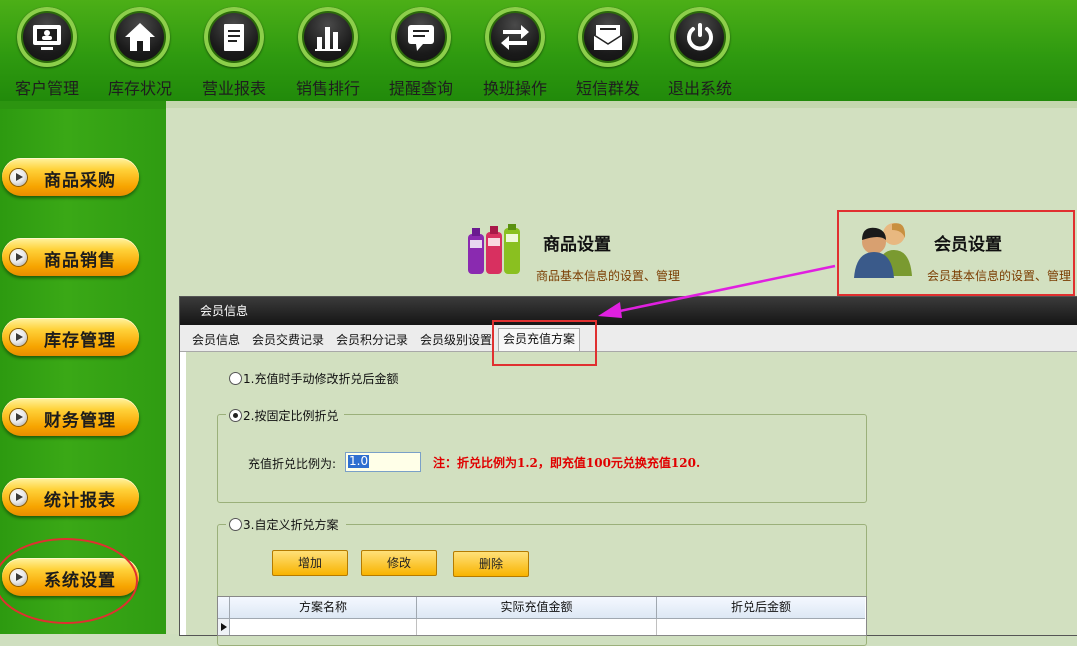  I want to click on current-row-icon, so click(224, 627).